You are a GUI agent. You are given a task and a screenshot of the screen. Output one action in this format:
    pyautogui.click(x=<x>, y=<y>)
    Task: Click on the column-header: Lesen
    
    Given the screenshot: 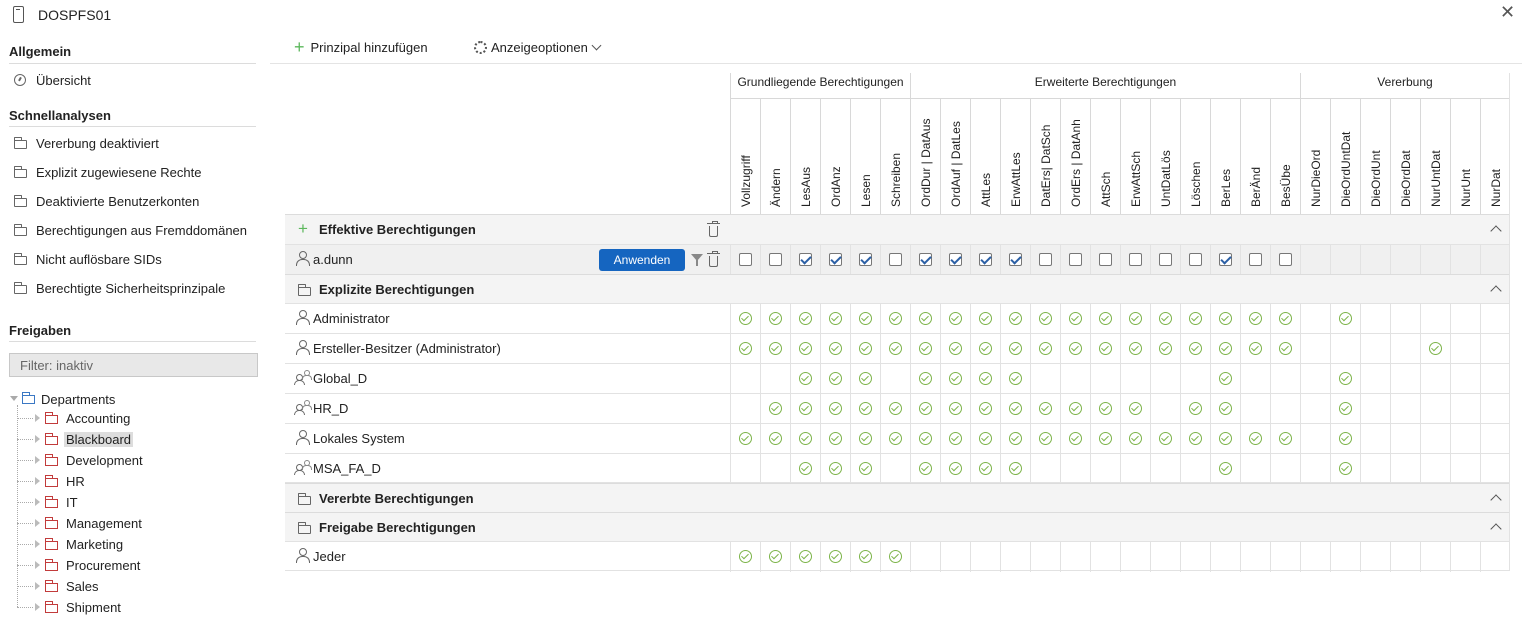 What is the action you would take?
    pyautogui.click(x=865, y=156)
    